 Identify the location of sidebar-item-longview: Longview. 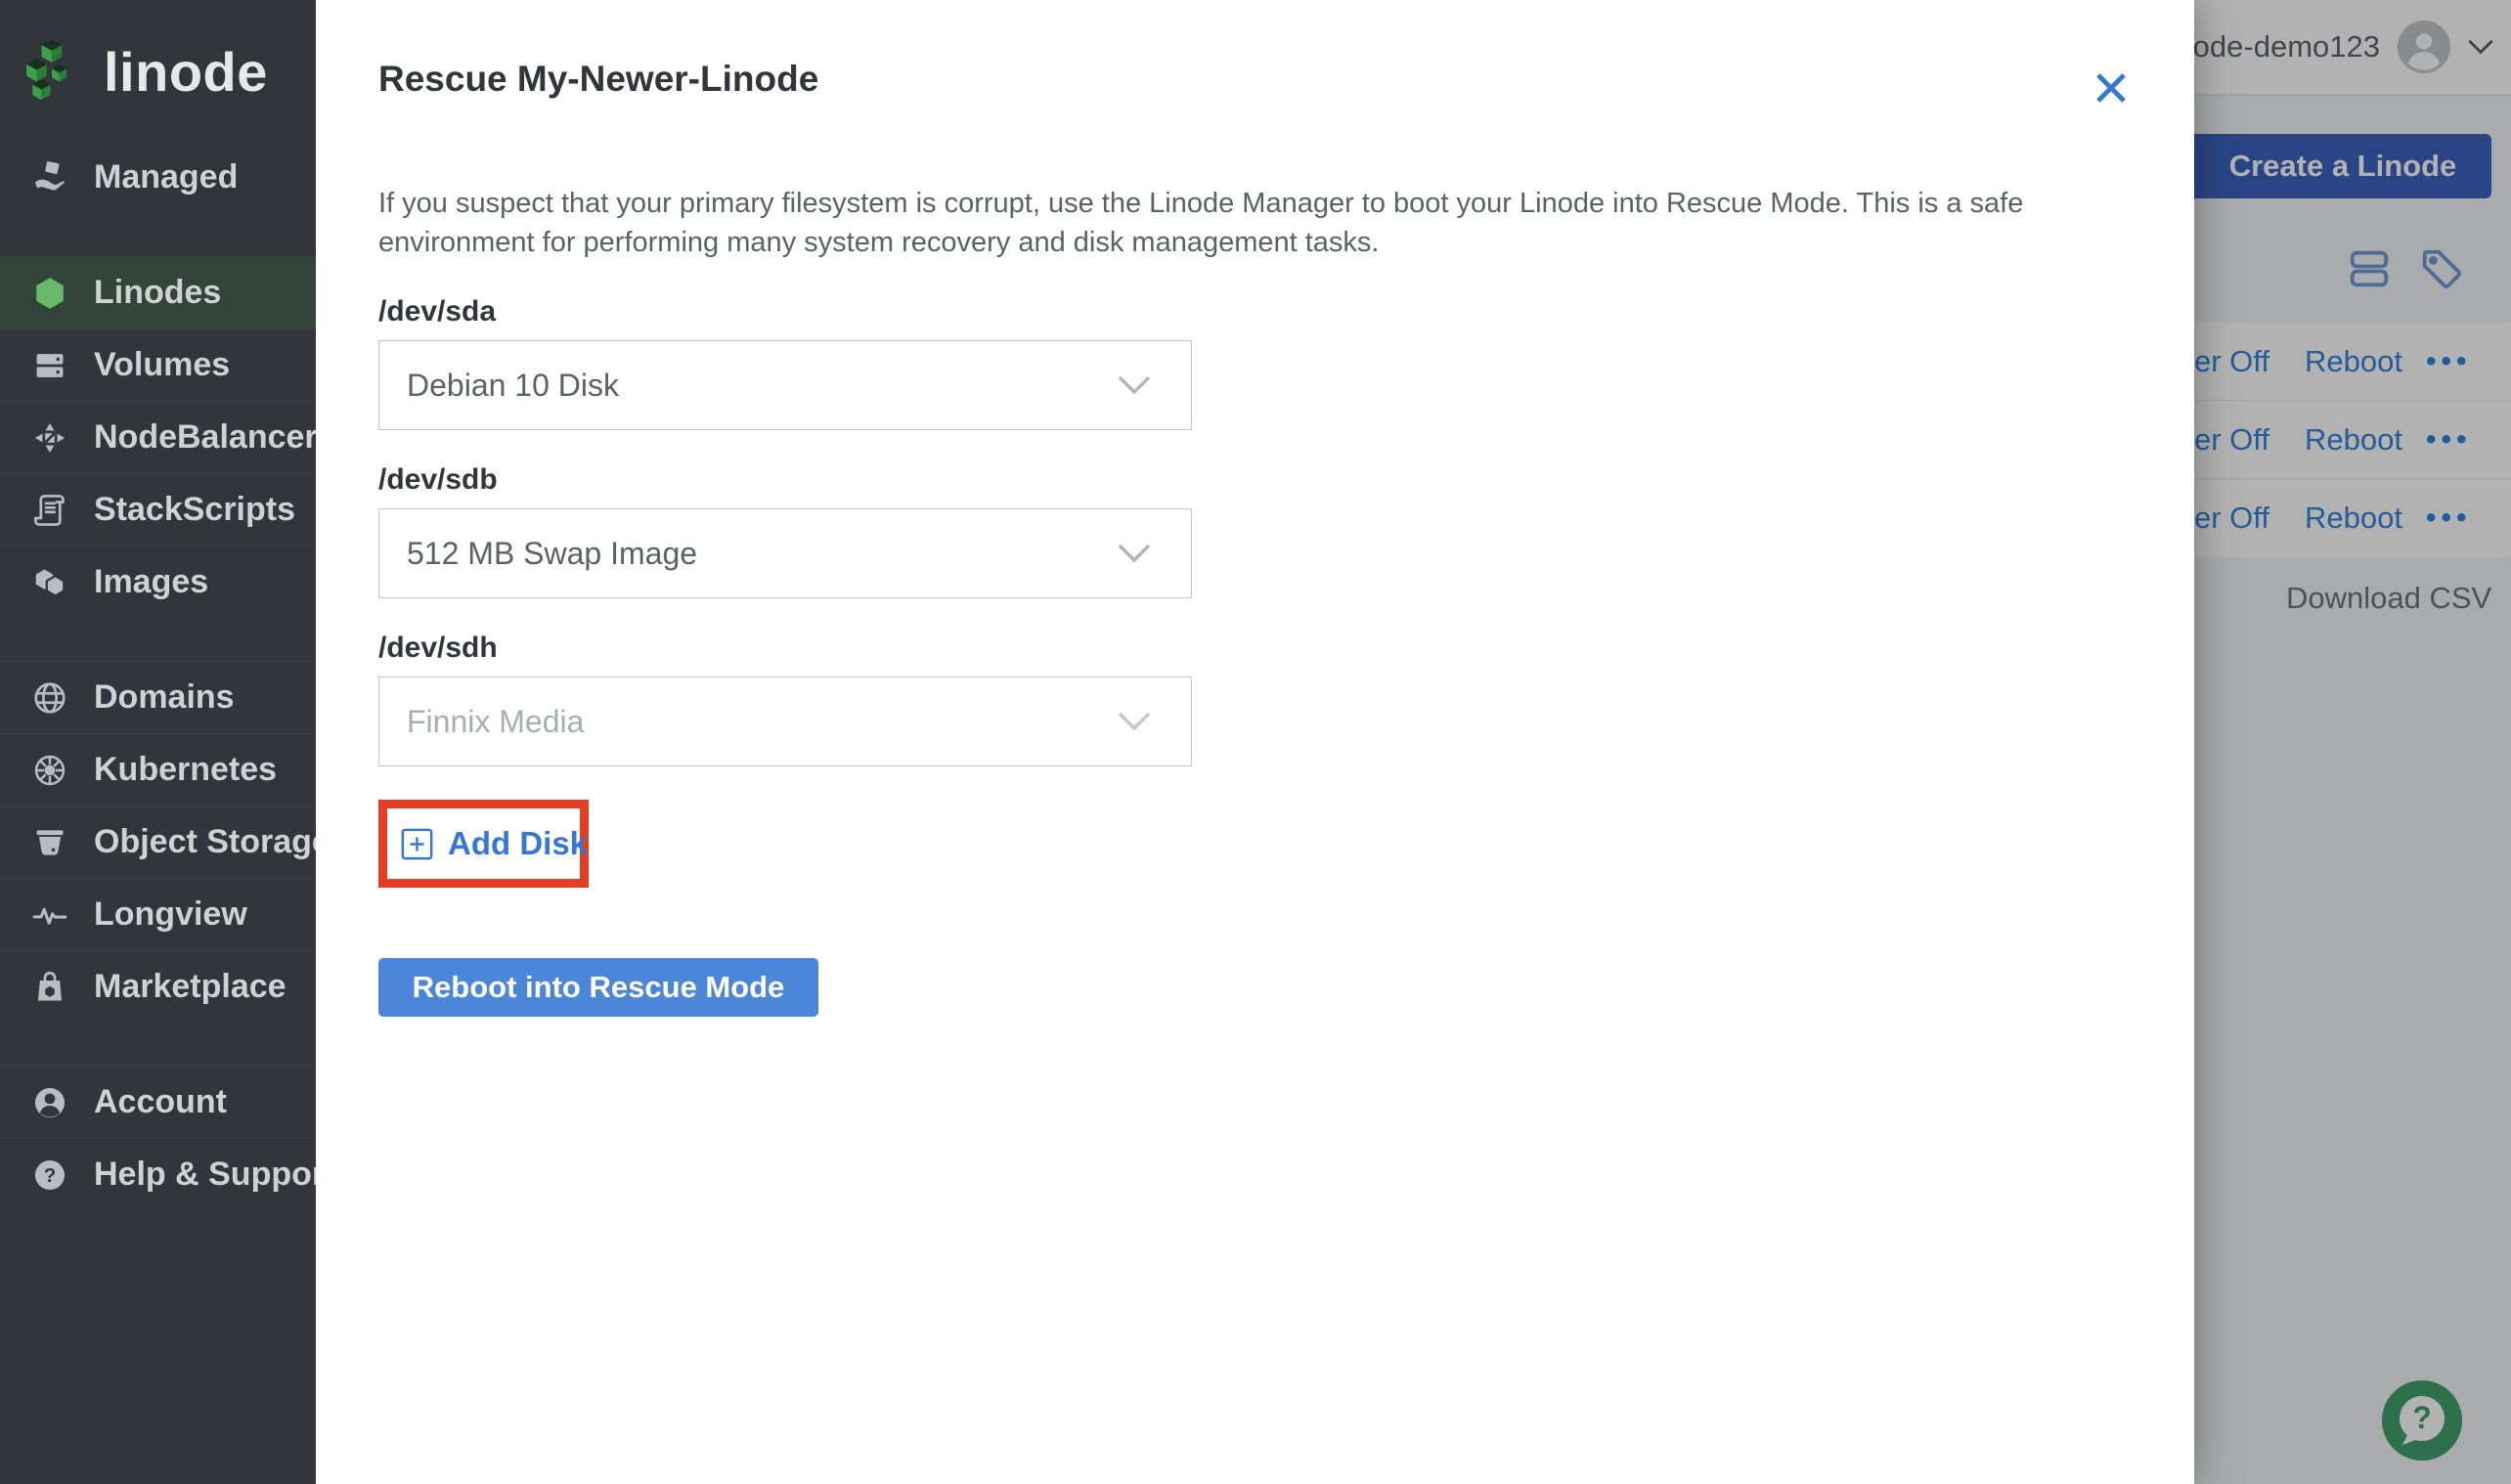
(158, 914).